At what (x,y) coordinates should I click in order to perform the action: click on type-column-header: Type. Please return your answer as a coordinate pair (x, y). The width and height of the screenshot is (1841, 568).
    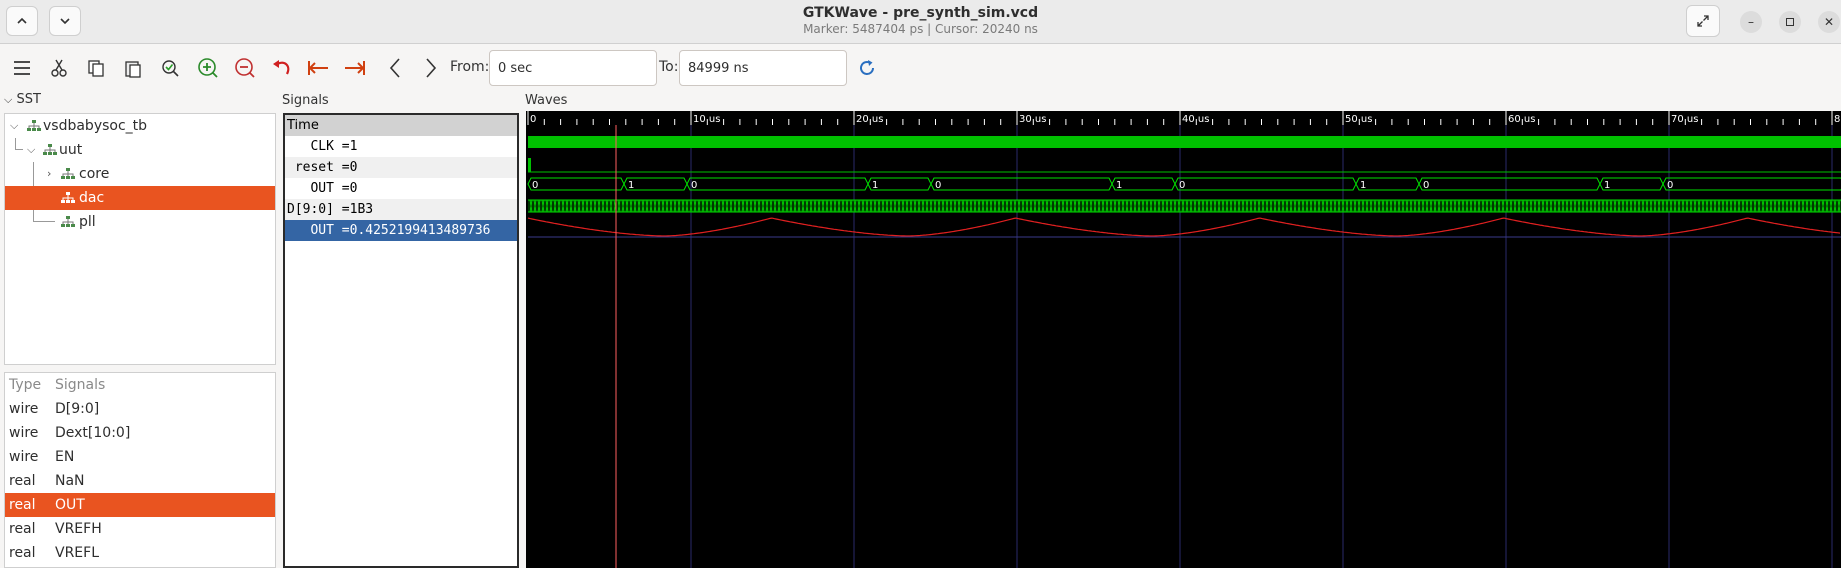
    Looking at the image, I should click on (25, 385).